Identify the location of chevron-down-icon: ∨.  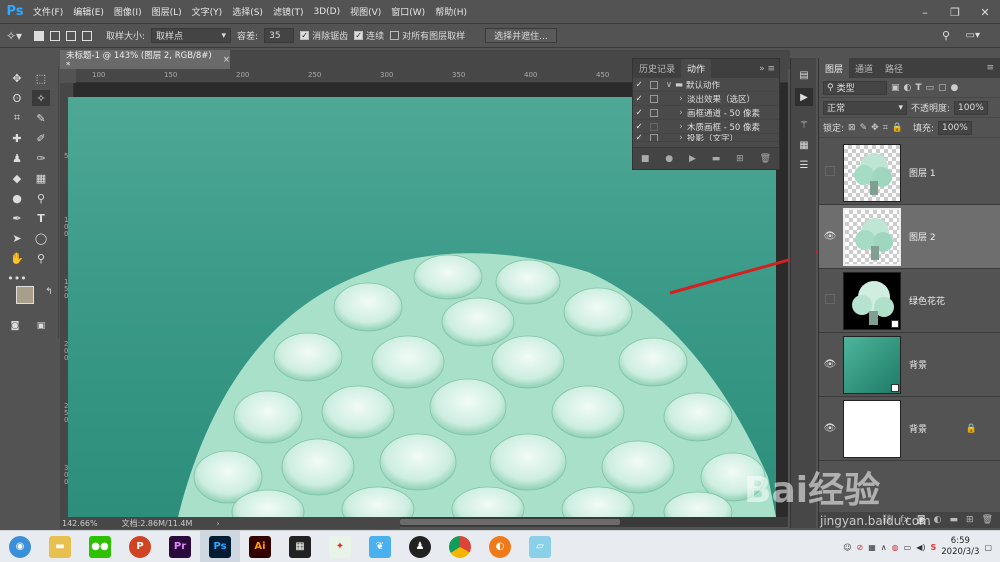
(669, 85).